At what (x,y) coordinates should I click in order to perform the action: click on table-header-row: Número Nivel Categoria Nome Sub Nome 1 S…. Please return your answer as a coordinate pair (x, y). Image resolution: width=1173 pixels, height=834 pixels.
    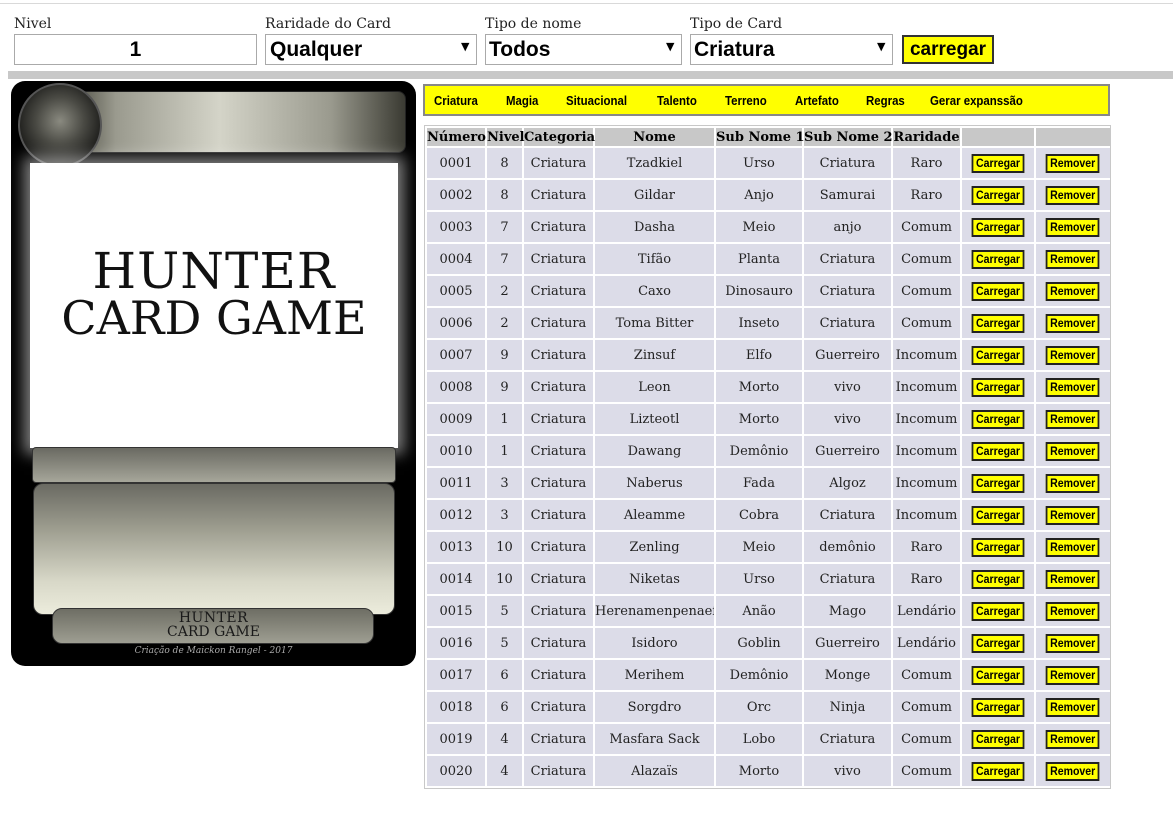
    Looking at the image, I should click on (768, 137).